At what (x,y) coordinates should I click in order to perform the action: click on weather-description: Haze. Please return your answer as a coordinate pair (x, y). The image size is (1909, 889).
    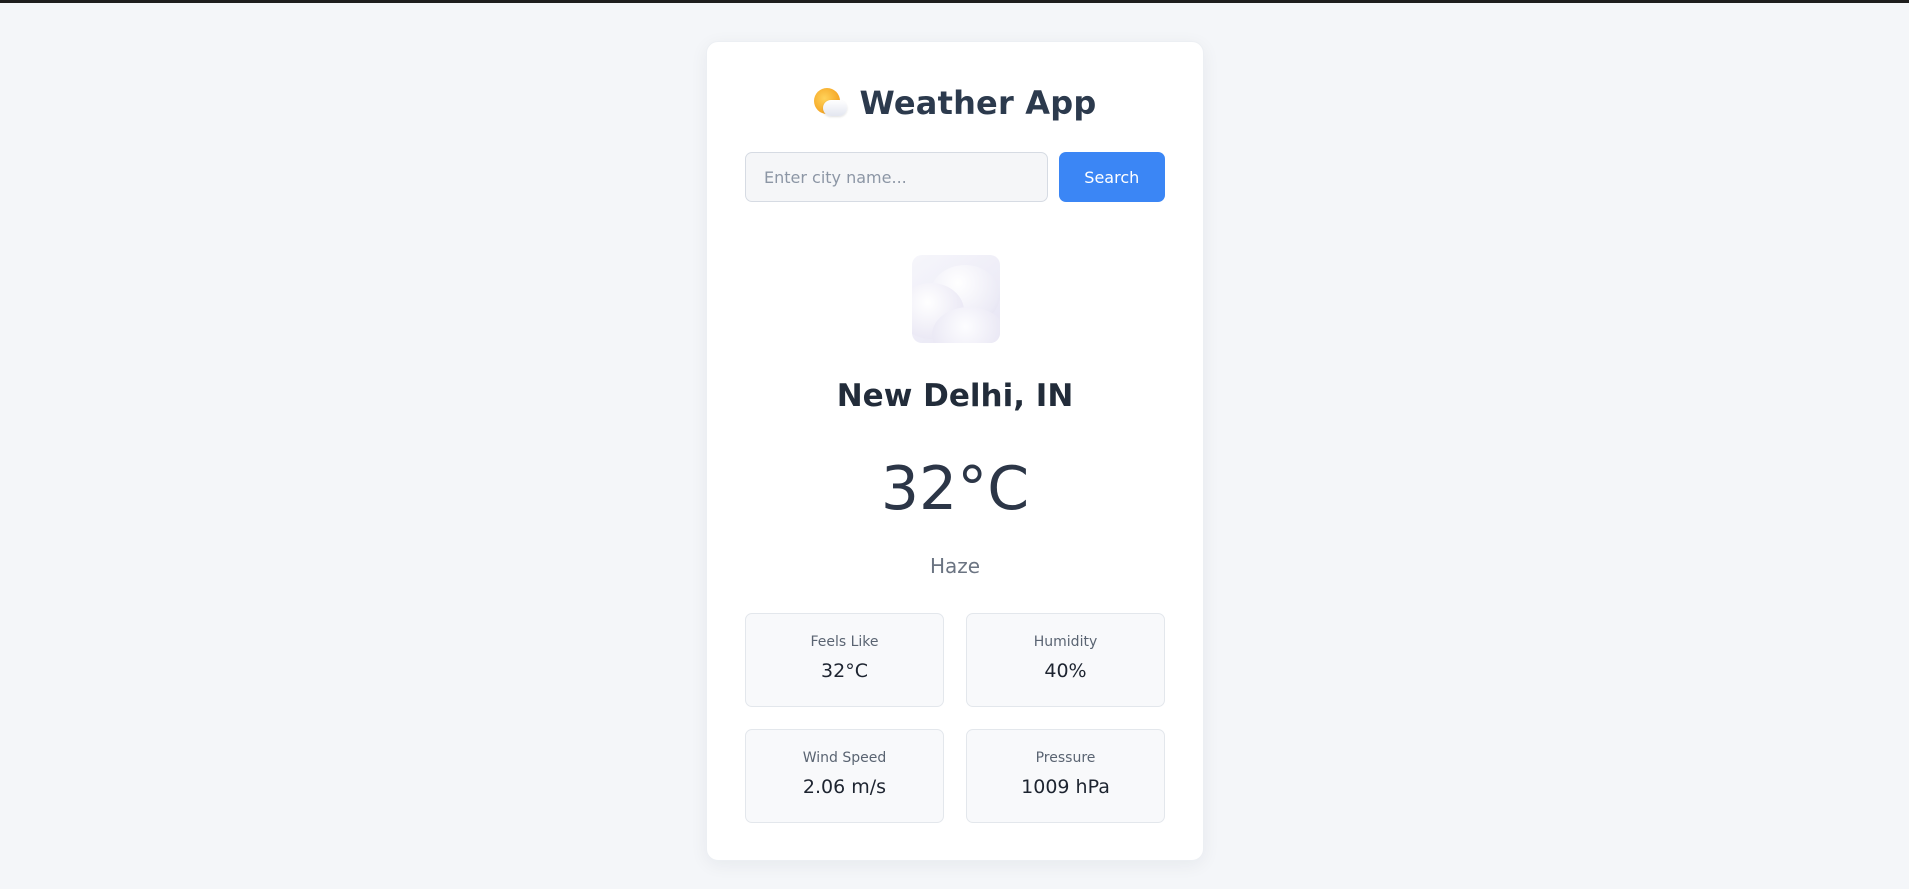
    Looking at the image, I should click on (955, 566).